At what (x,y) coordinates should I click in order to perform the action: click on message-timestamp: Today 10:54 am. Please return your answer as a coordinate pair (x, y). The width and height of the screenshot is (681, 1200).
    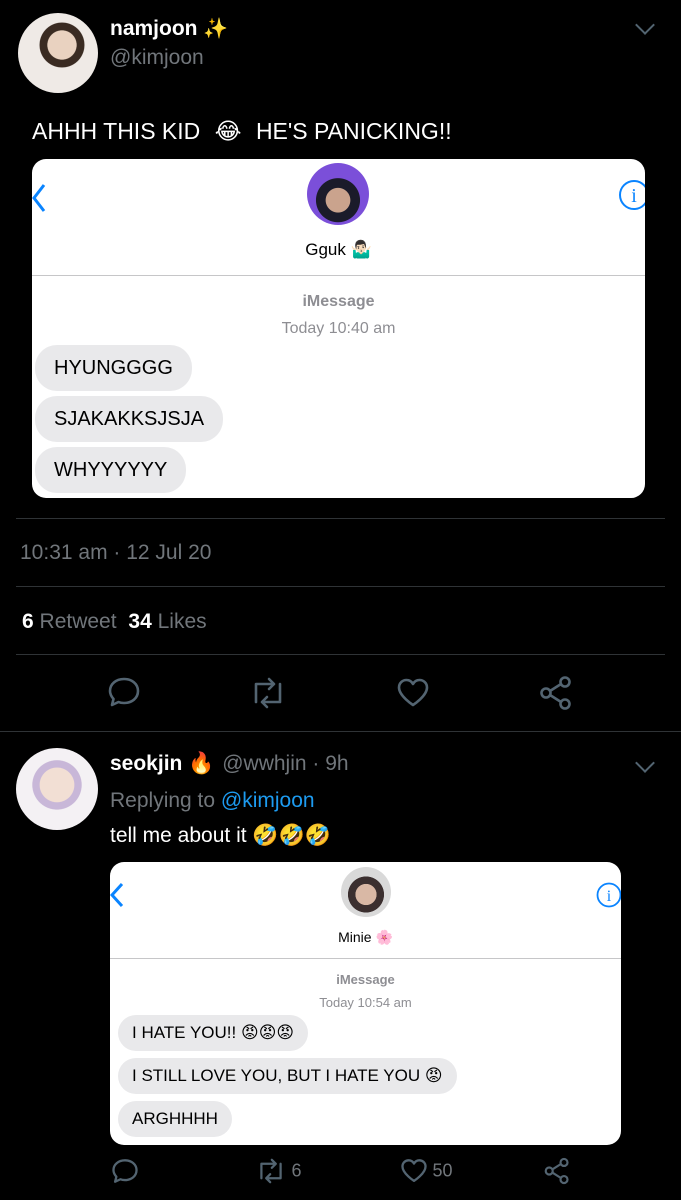
    Looking at the image, I should click on (365, 1002).